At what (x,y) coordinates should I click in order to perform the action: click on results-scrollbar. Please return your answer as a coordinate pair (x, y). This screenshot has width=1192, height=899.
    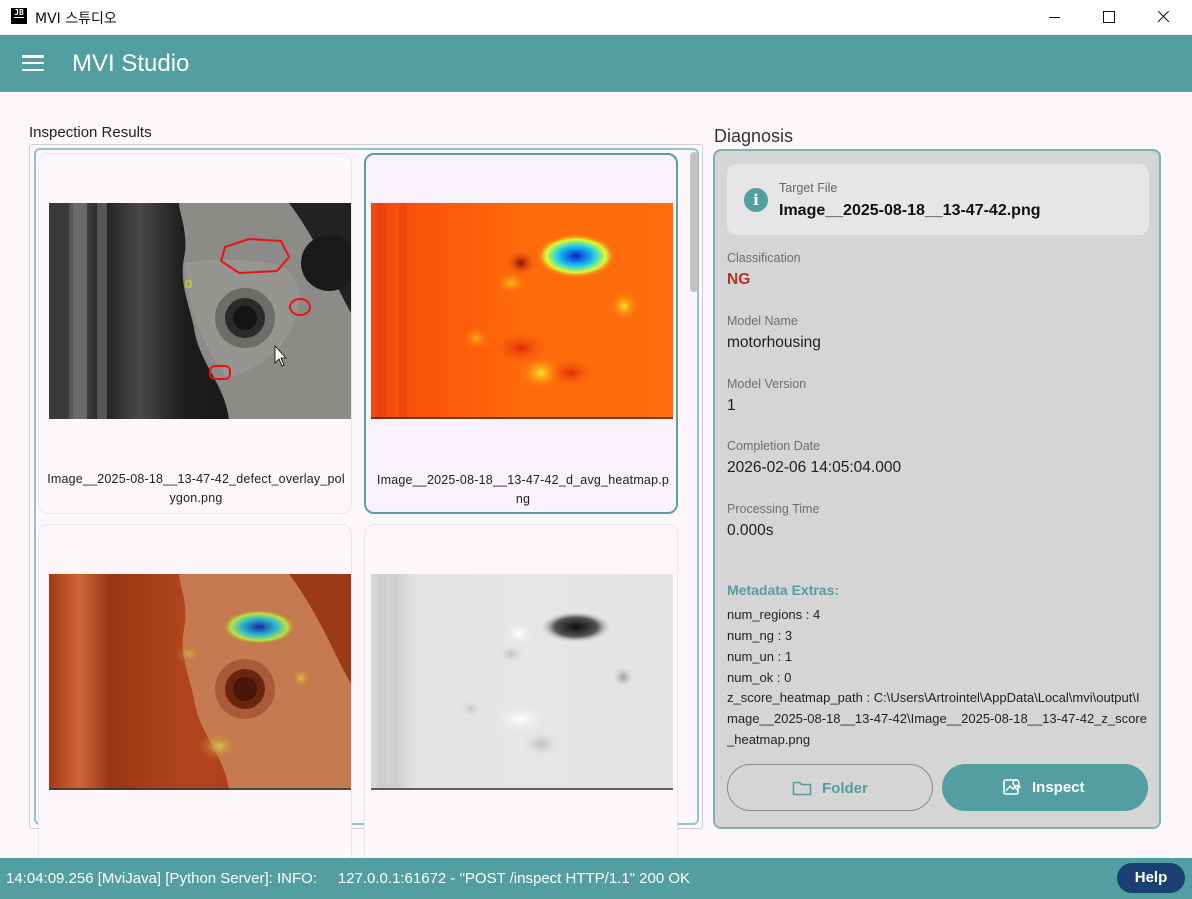
    Looking at the image, I should click on (694, 222).